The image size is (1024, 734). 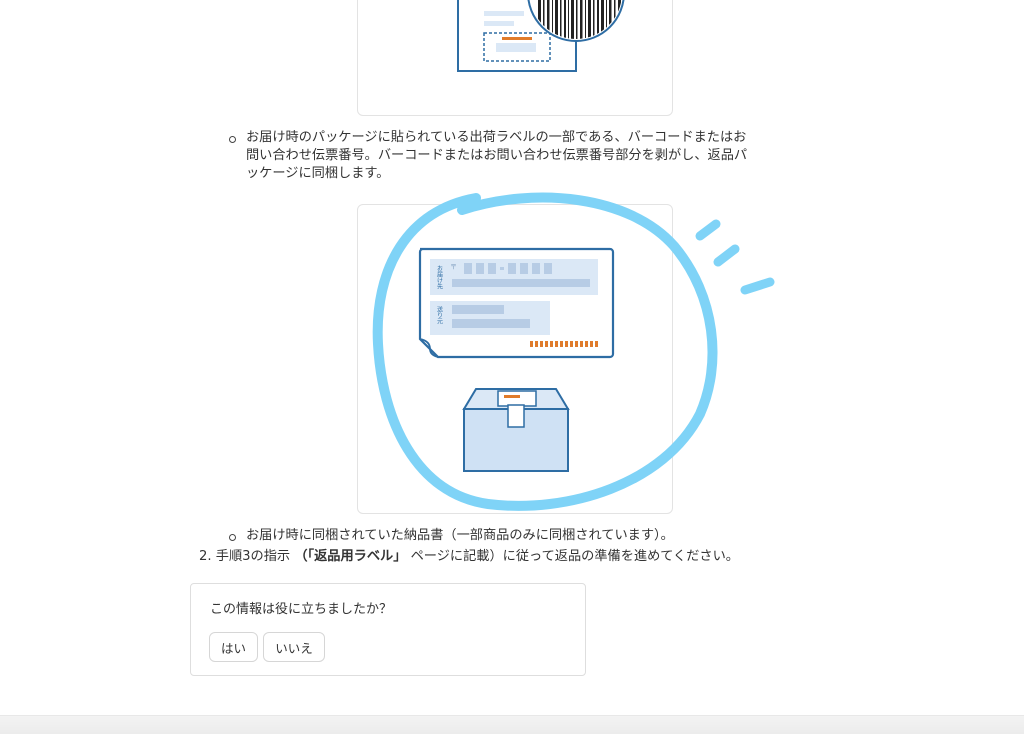 I want to click on shipping-label-box-illustration: お届け先 送り元 〒, so click(x=516, y=359).